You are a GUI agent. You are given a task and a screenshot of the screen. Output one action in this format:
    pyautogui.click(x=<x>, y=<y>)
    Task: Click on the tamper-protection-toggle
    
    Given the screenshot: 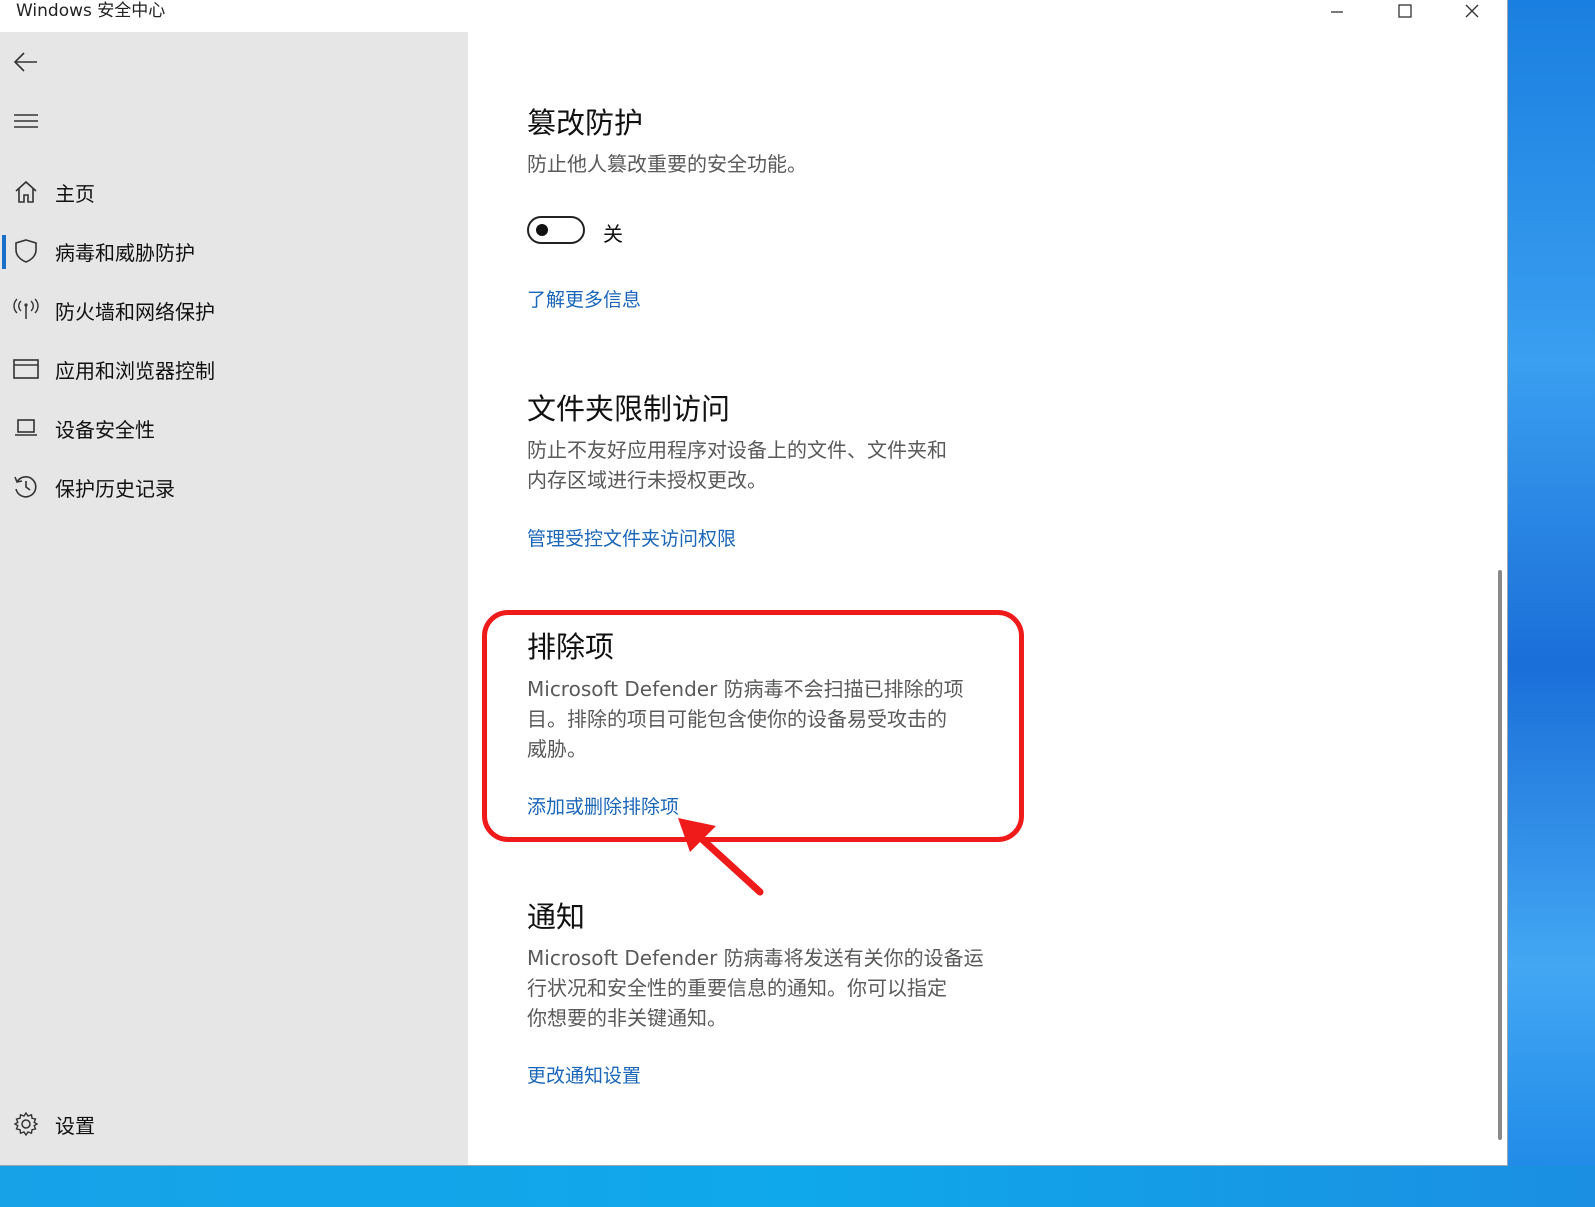 What is the action you would take?
    pyautogui.click(x=556, y=230)
    